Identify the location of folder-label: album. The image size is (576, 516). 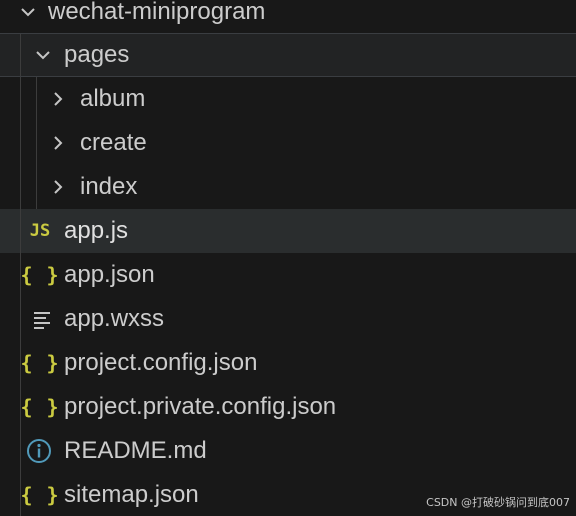
(113, 98).